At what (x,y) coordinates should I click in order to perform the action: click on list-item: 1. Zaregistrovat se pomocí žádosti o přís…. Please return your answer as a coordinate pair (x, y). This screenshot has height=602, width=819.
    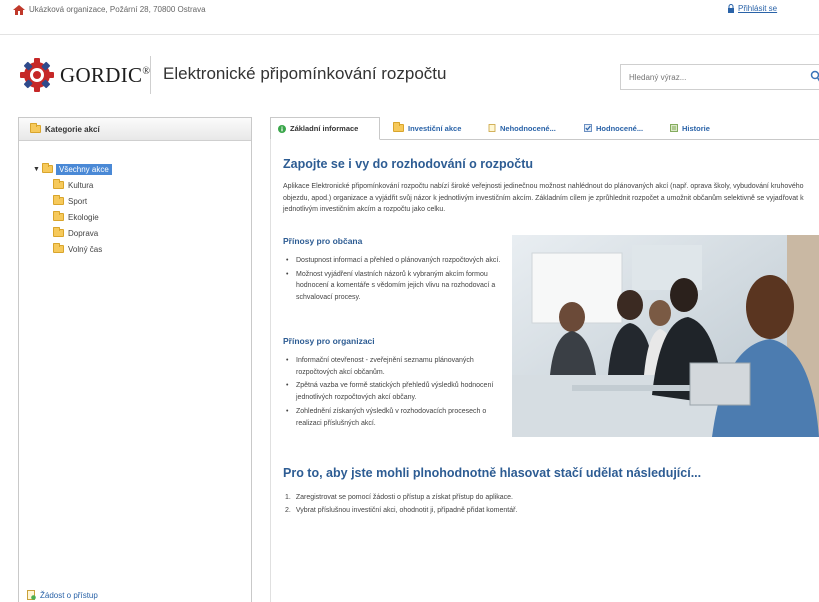
    Looking at the image, I should click on (401, 497).